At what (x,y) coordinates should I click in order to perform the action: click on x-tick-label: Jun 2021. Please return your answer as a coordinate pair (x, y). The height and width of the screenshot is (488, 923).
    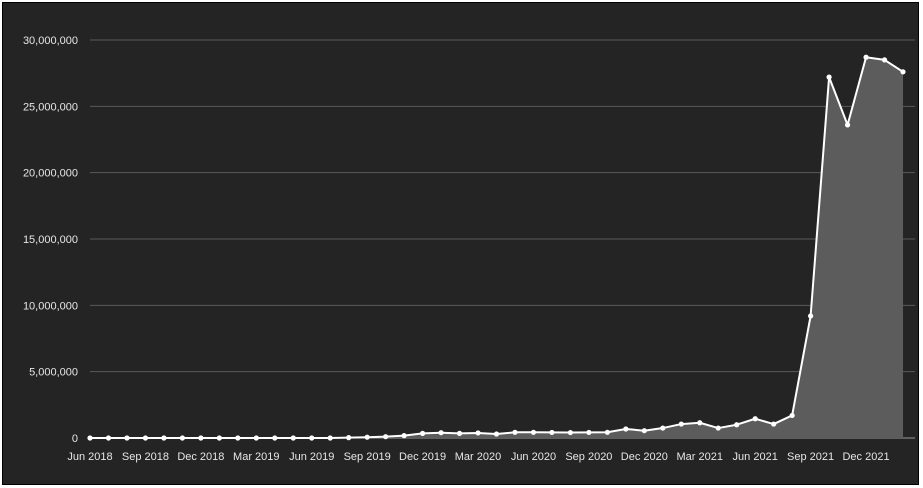
    Looking at the image, I should click on (755, 457).